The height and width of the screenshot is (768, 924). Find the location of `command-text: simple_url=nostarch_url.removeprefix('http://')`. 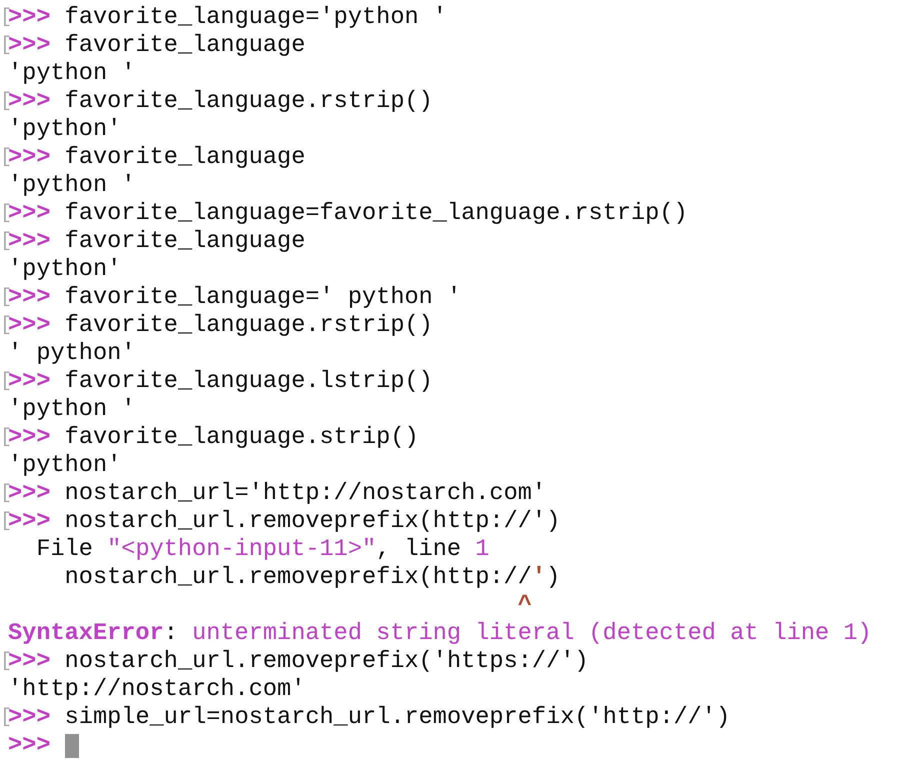

command-text: simple_url=nostarch_url.removeprefix('http://') is located at coordinates (397, 718).